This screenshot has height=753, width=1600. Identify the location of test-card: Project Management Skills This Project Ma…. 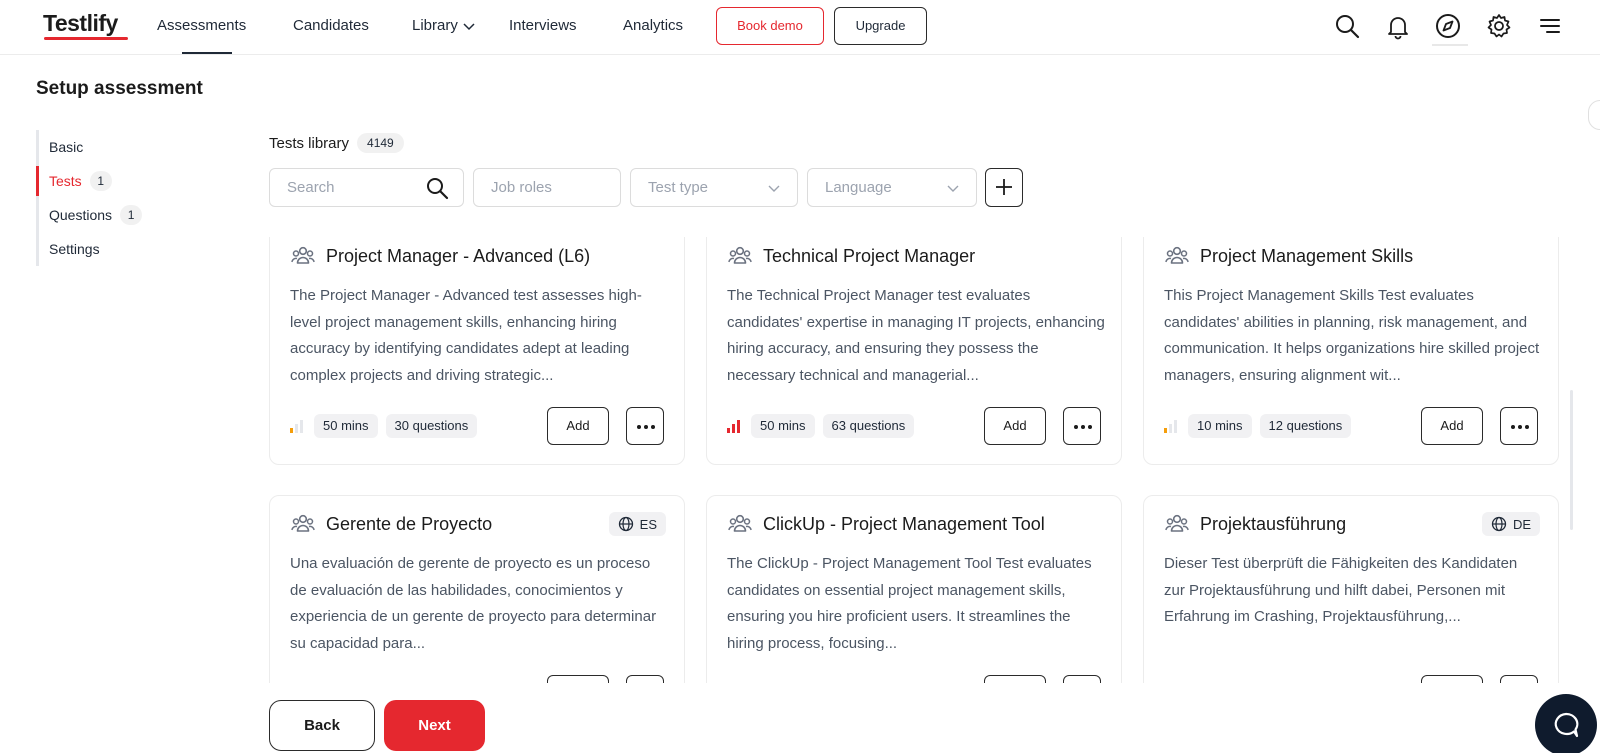
(1351, 351).